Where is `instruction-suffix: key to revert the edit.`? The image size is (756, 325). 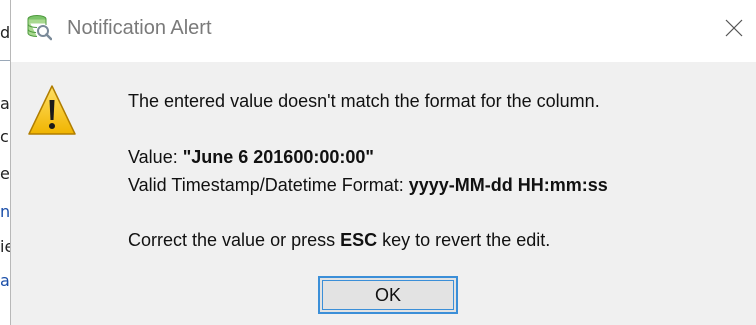 instruction-suffix: key to revert the edit. is located at coordinates (466, 240).